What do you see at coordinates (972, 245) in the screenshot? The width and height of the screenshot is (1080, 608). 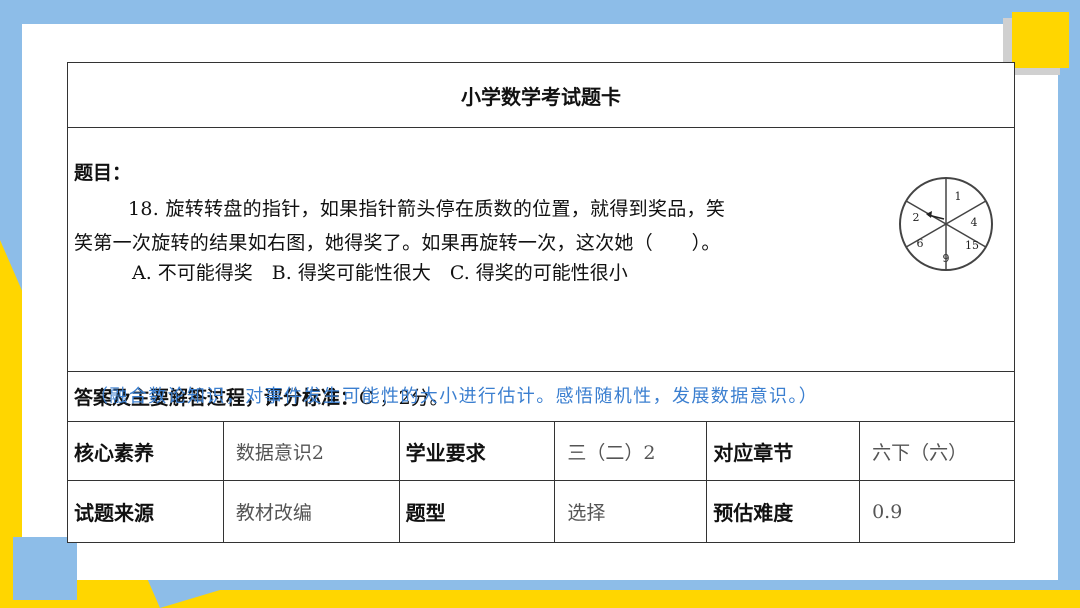 I see `spinner-number-15: 15` at bounding box center [972, 245].